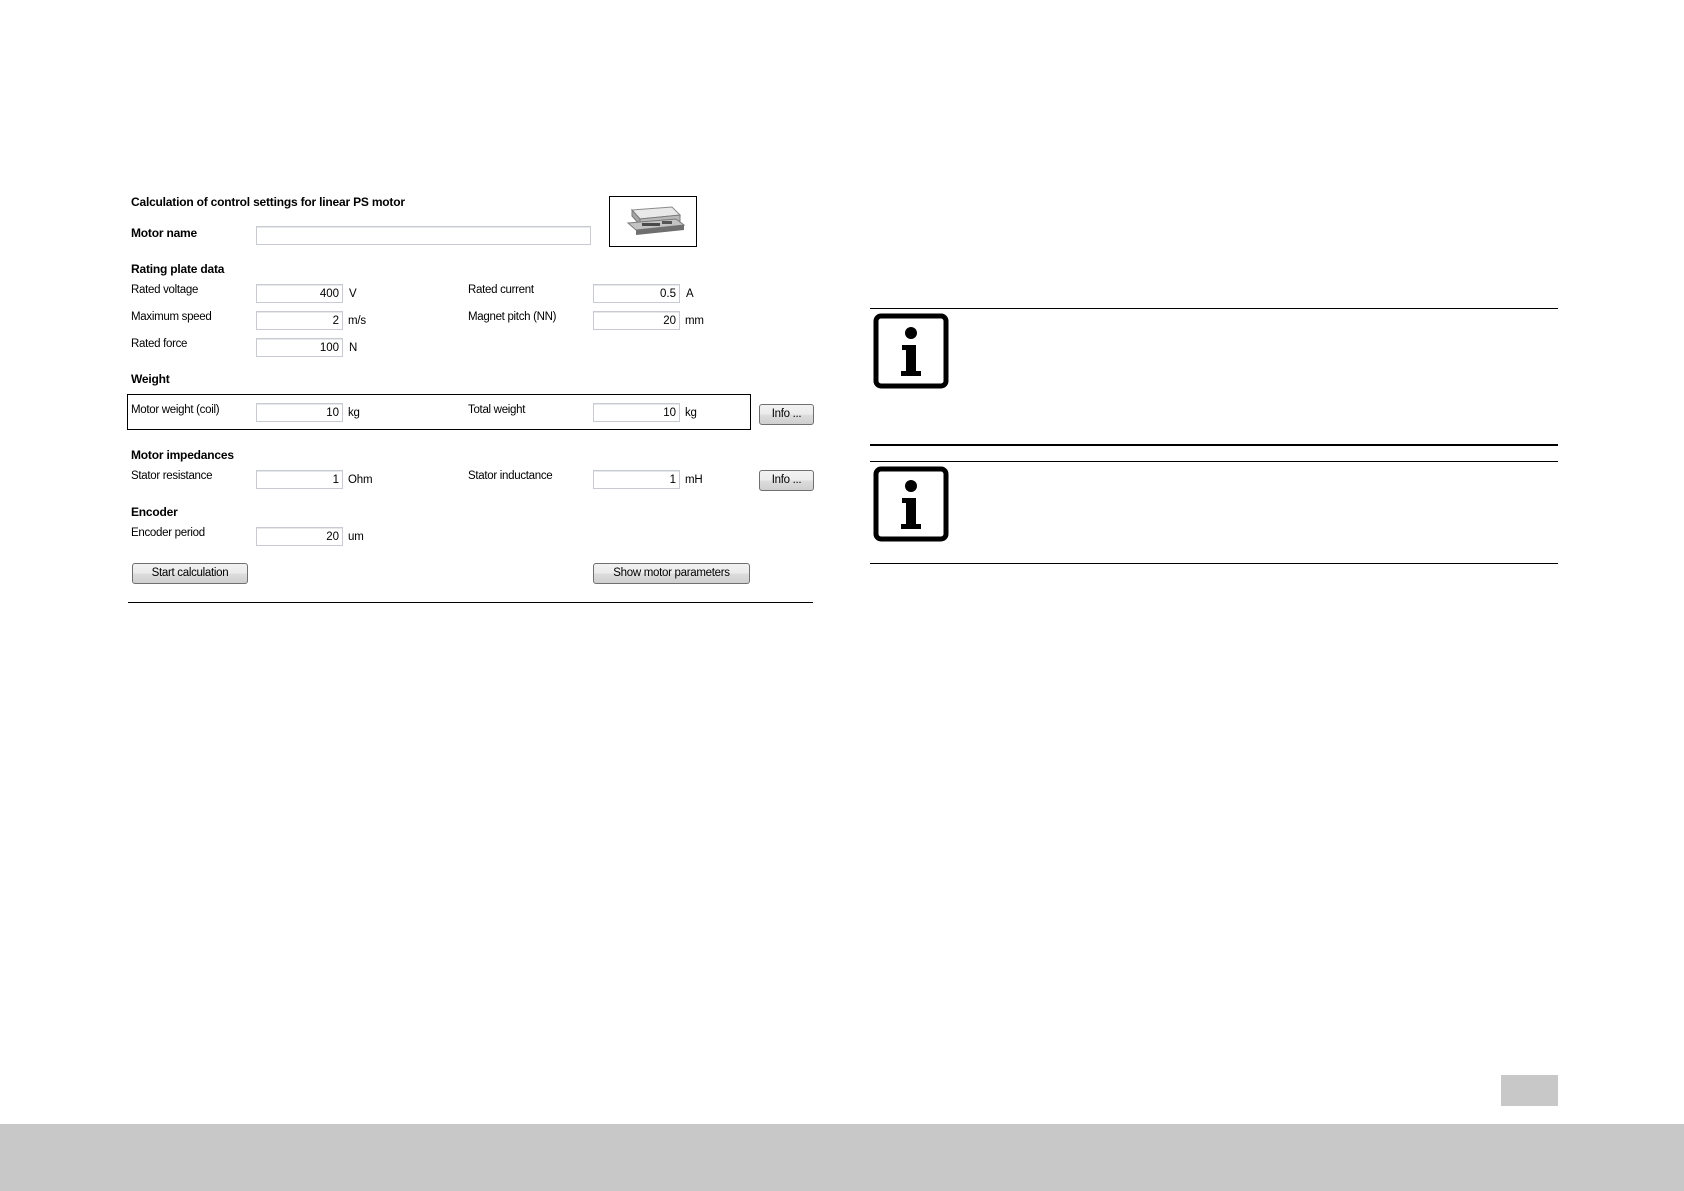 This screenshot has width=1684, height=1191. Describe the element at coordinates (168, 533) in the screenshot. I see `encoder-period-label: Encoder period` at that location.